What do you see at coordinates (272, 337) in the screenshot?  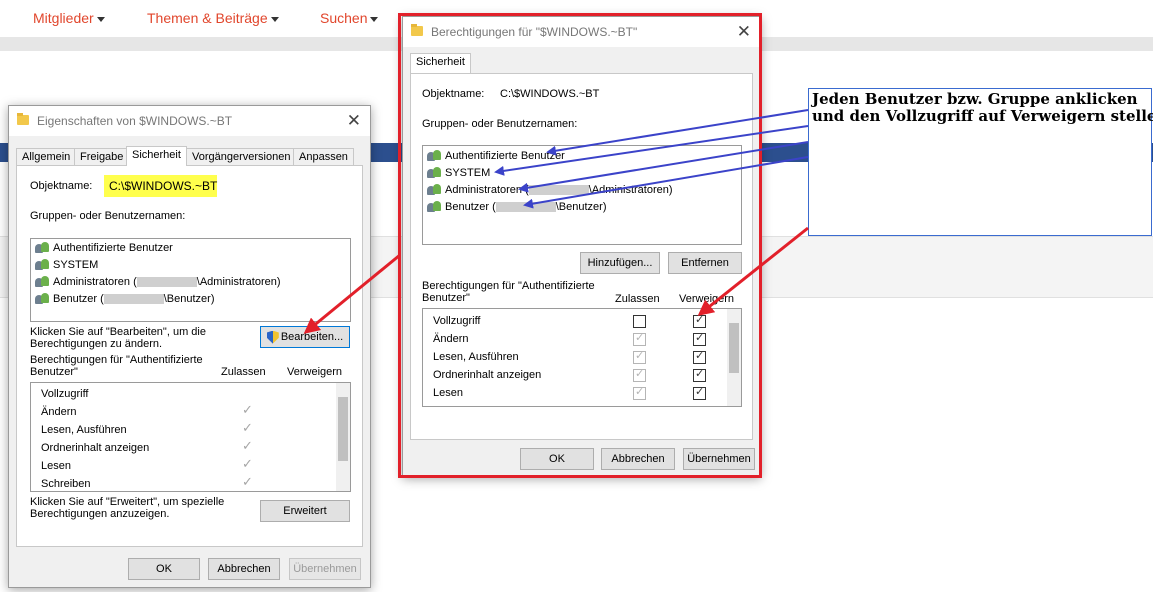 I see `shield-icon` at bounding box center [272, 337].